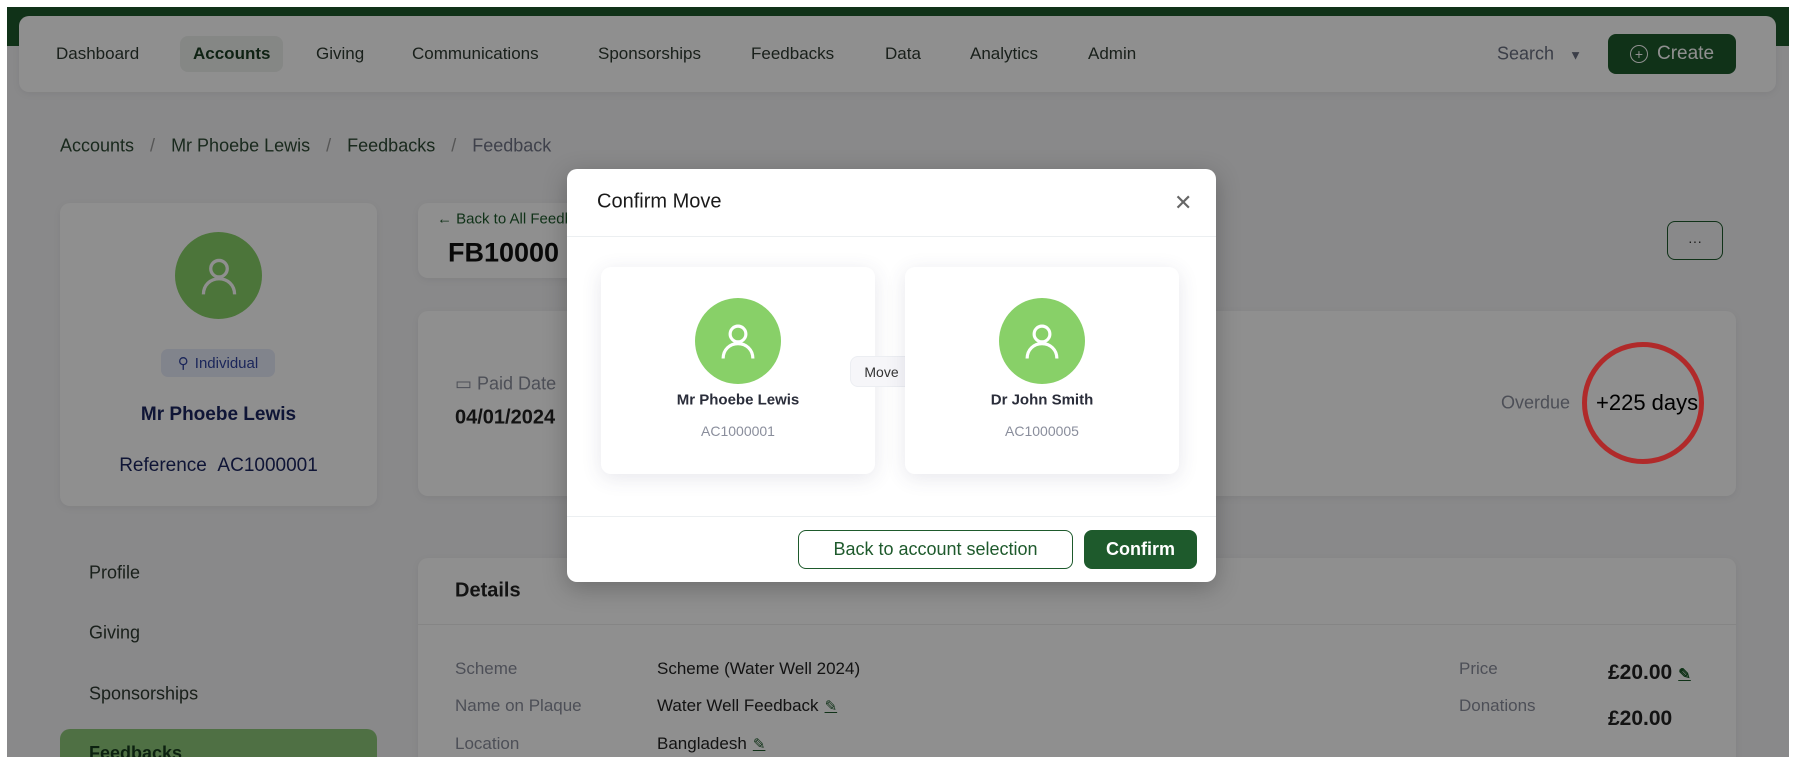  Describe the element at coordinates (738, 400) in the screenshot. I see `source-account-name: Mr Phoebe Lewis` at that location.